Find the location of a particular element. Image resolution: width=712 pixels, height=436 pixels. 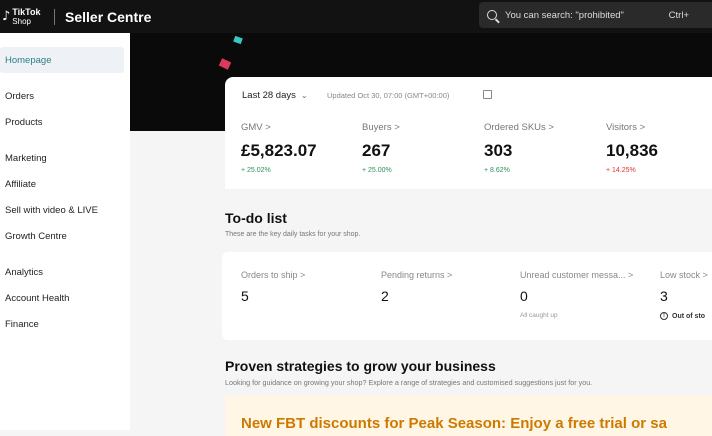

metric-change: + 8.62% is located at coordinates (497, 170).